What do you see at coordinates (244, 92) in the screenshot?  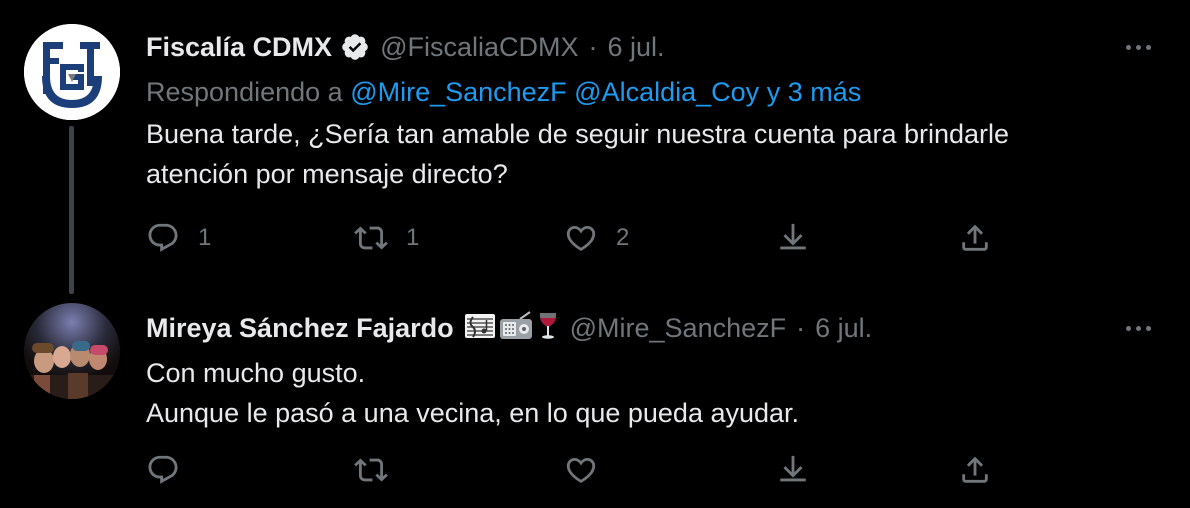 I see `replying-prefix: Respondiendo a` at bounding box center [244, 92].